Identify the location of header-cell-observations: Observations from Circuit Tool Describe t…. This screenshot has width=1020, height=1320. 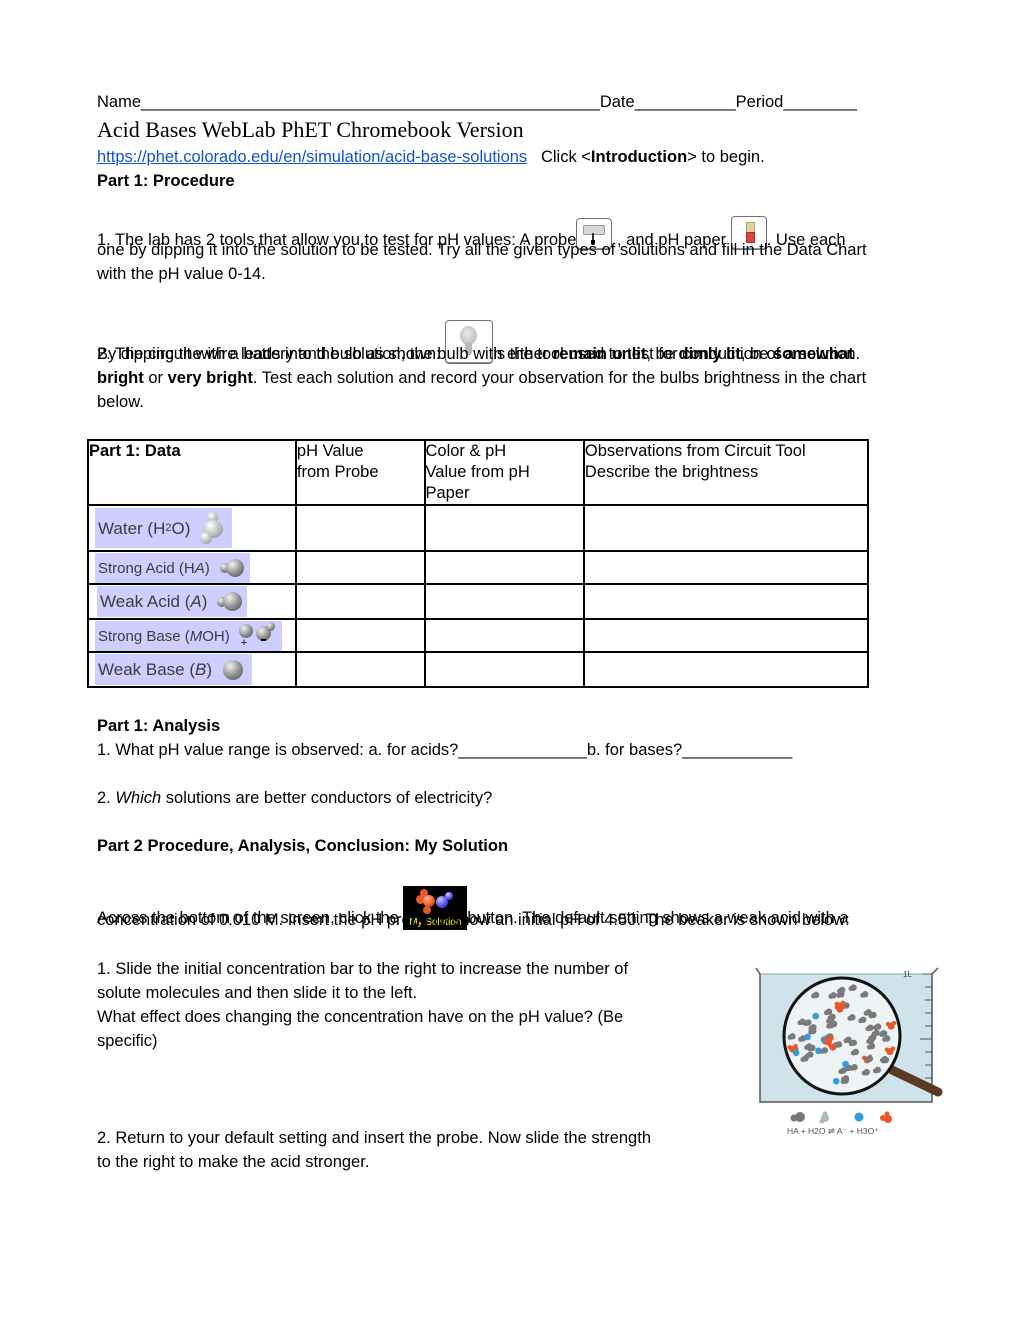
(726, 472).